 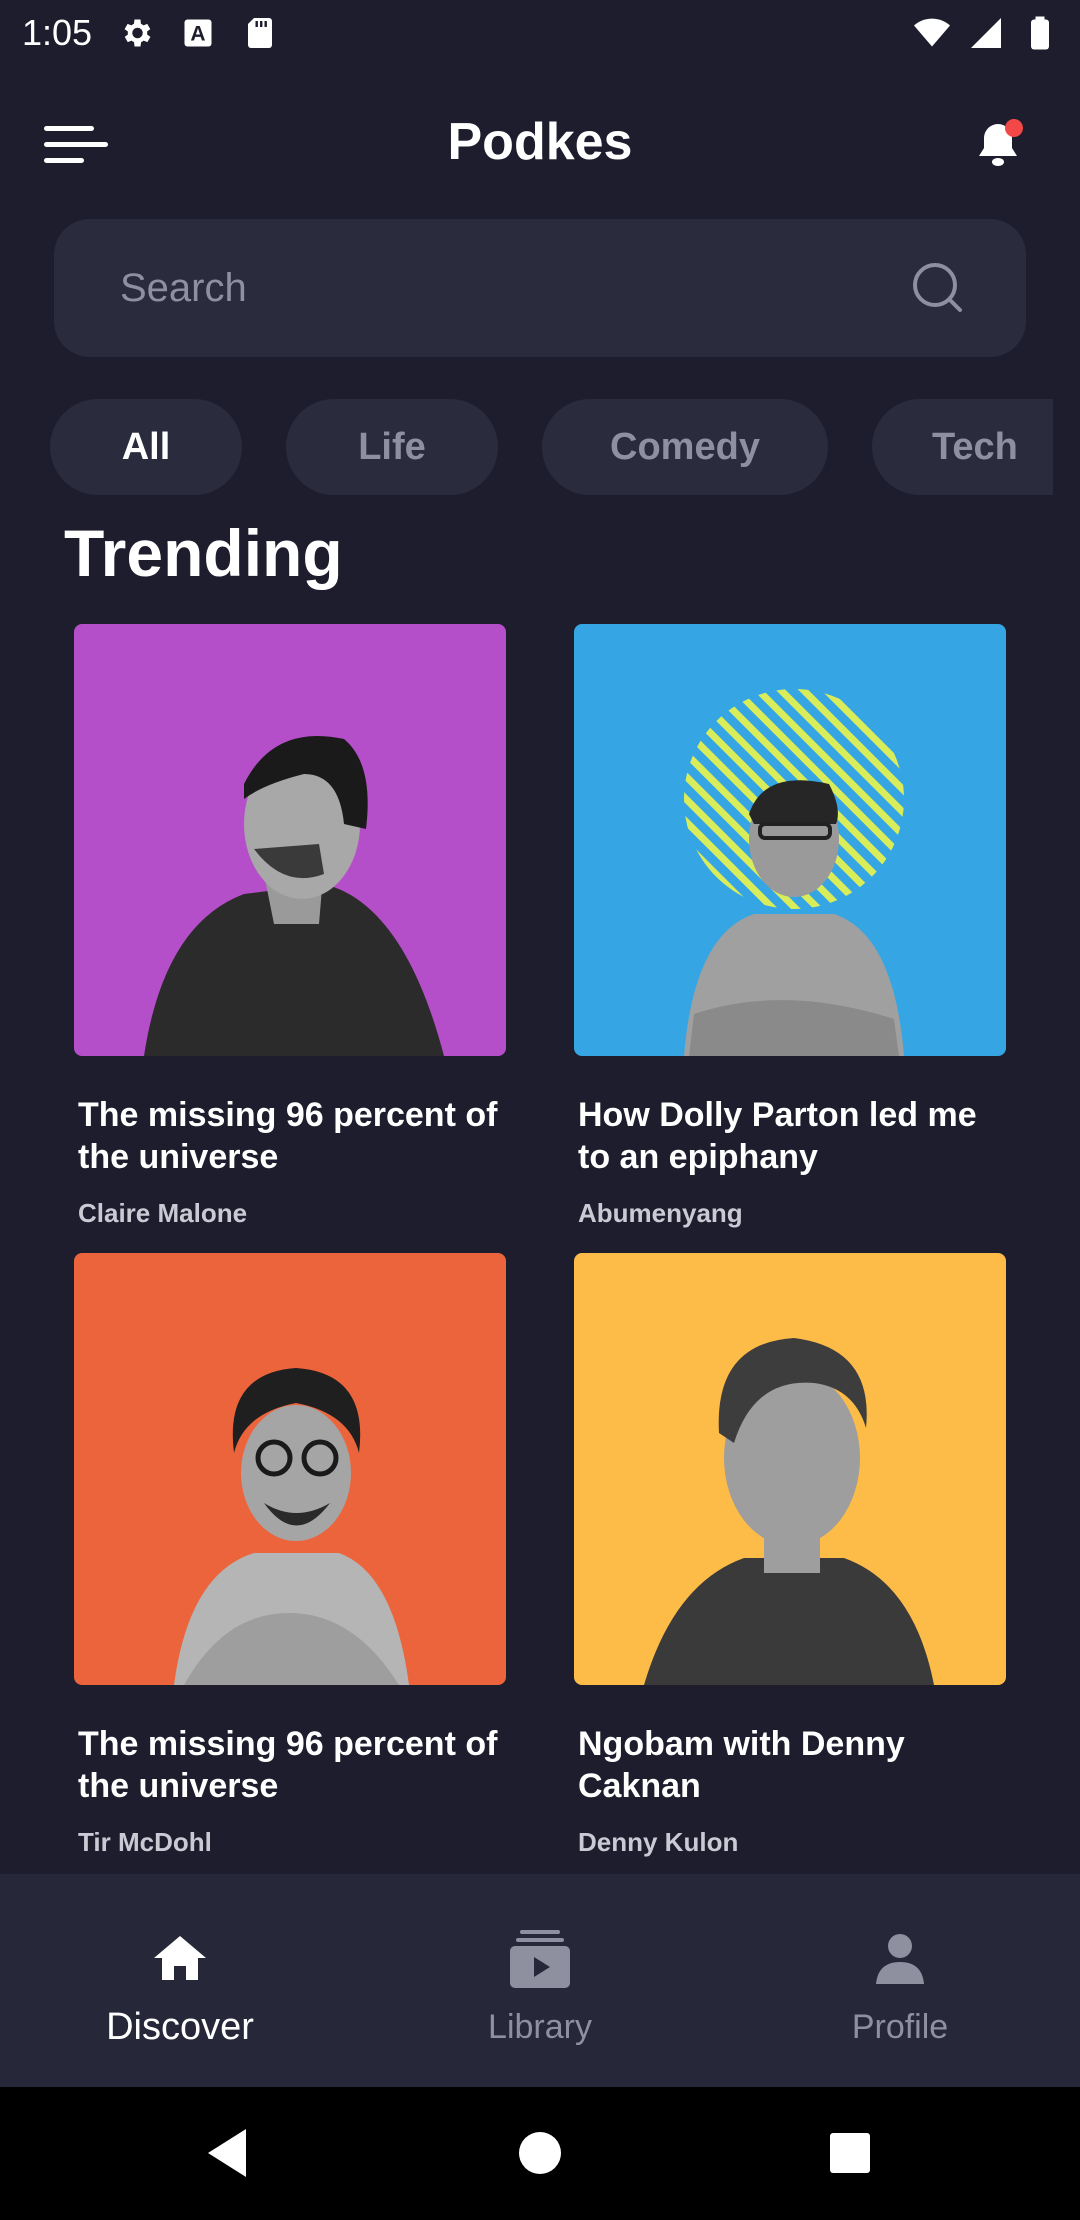 What do you see at coordinates (57, 32) in the screenshot?
I see `status-time: 1:05` at bounding box center [57, 32].